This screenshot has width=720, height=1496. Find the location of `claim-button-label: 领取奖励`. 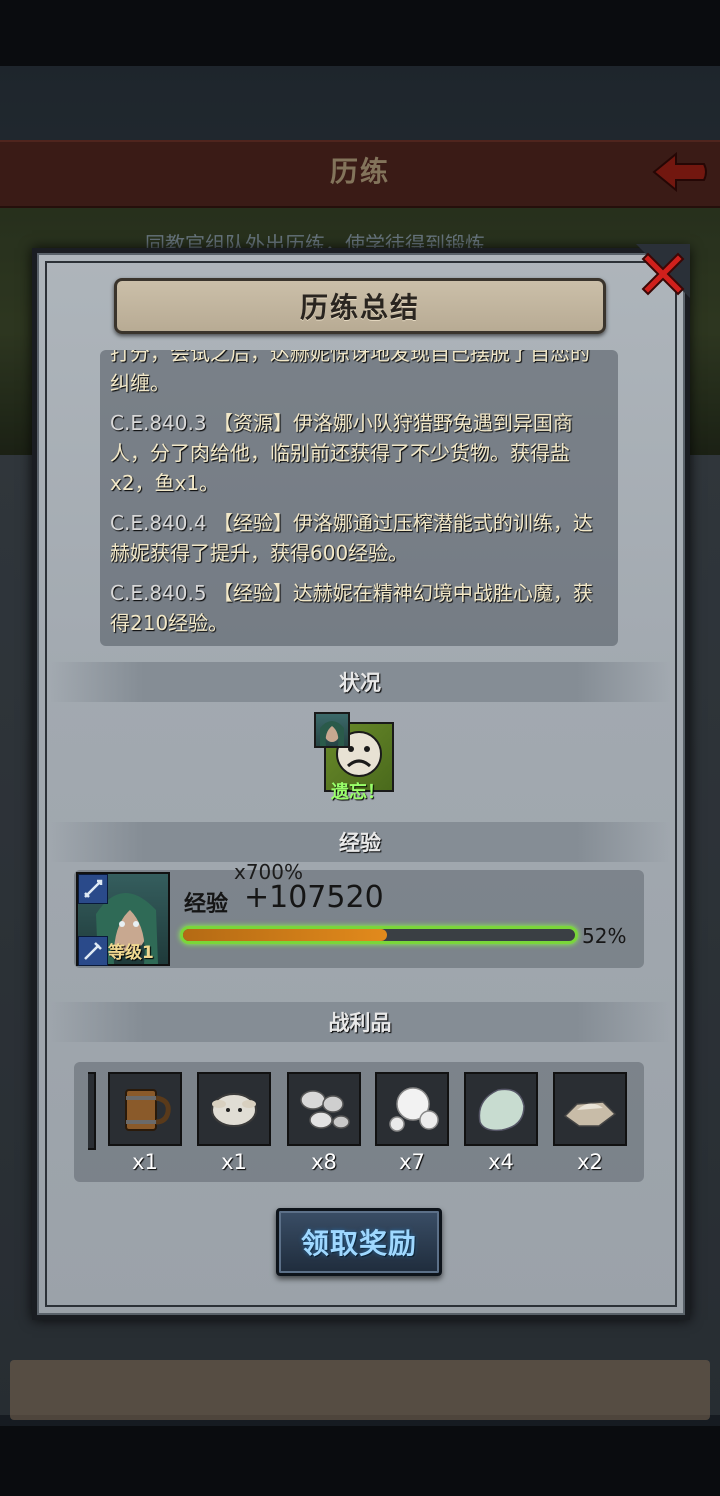

claim-button-label: 领取奖励 is located at coordinates (358, 1243).